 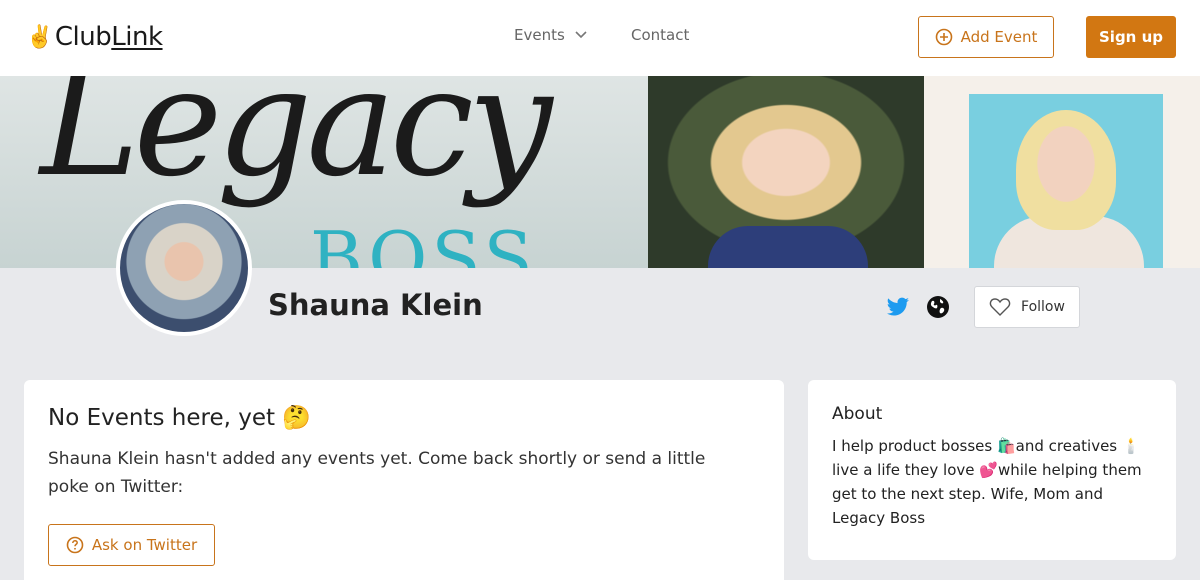 I want to click on globe-icon, so click(x=938, y=307).